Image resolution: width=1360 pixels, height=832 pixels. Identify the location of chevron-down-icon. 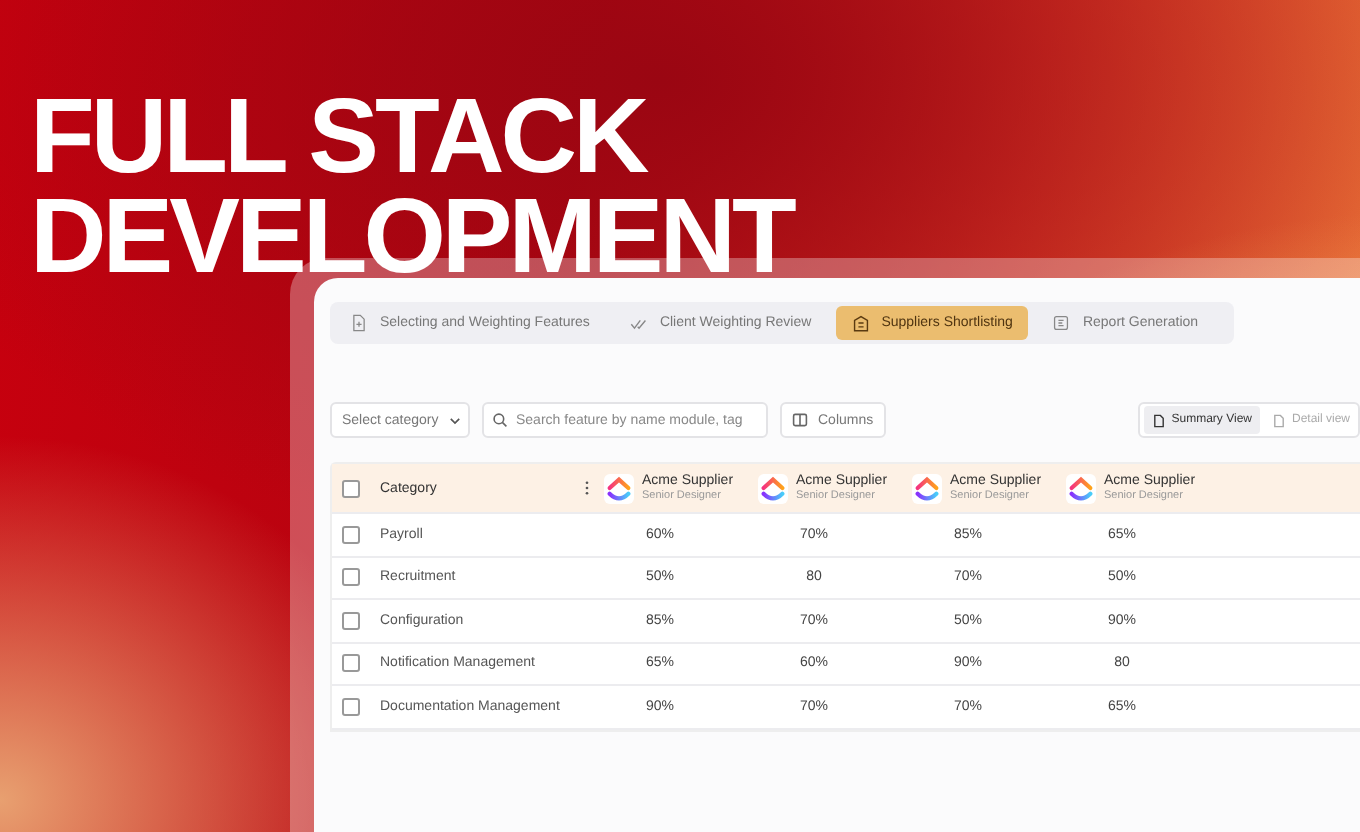
(455, 420).